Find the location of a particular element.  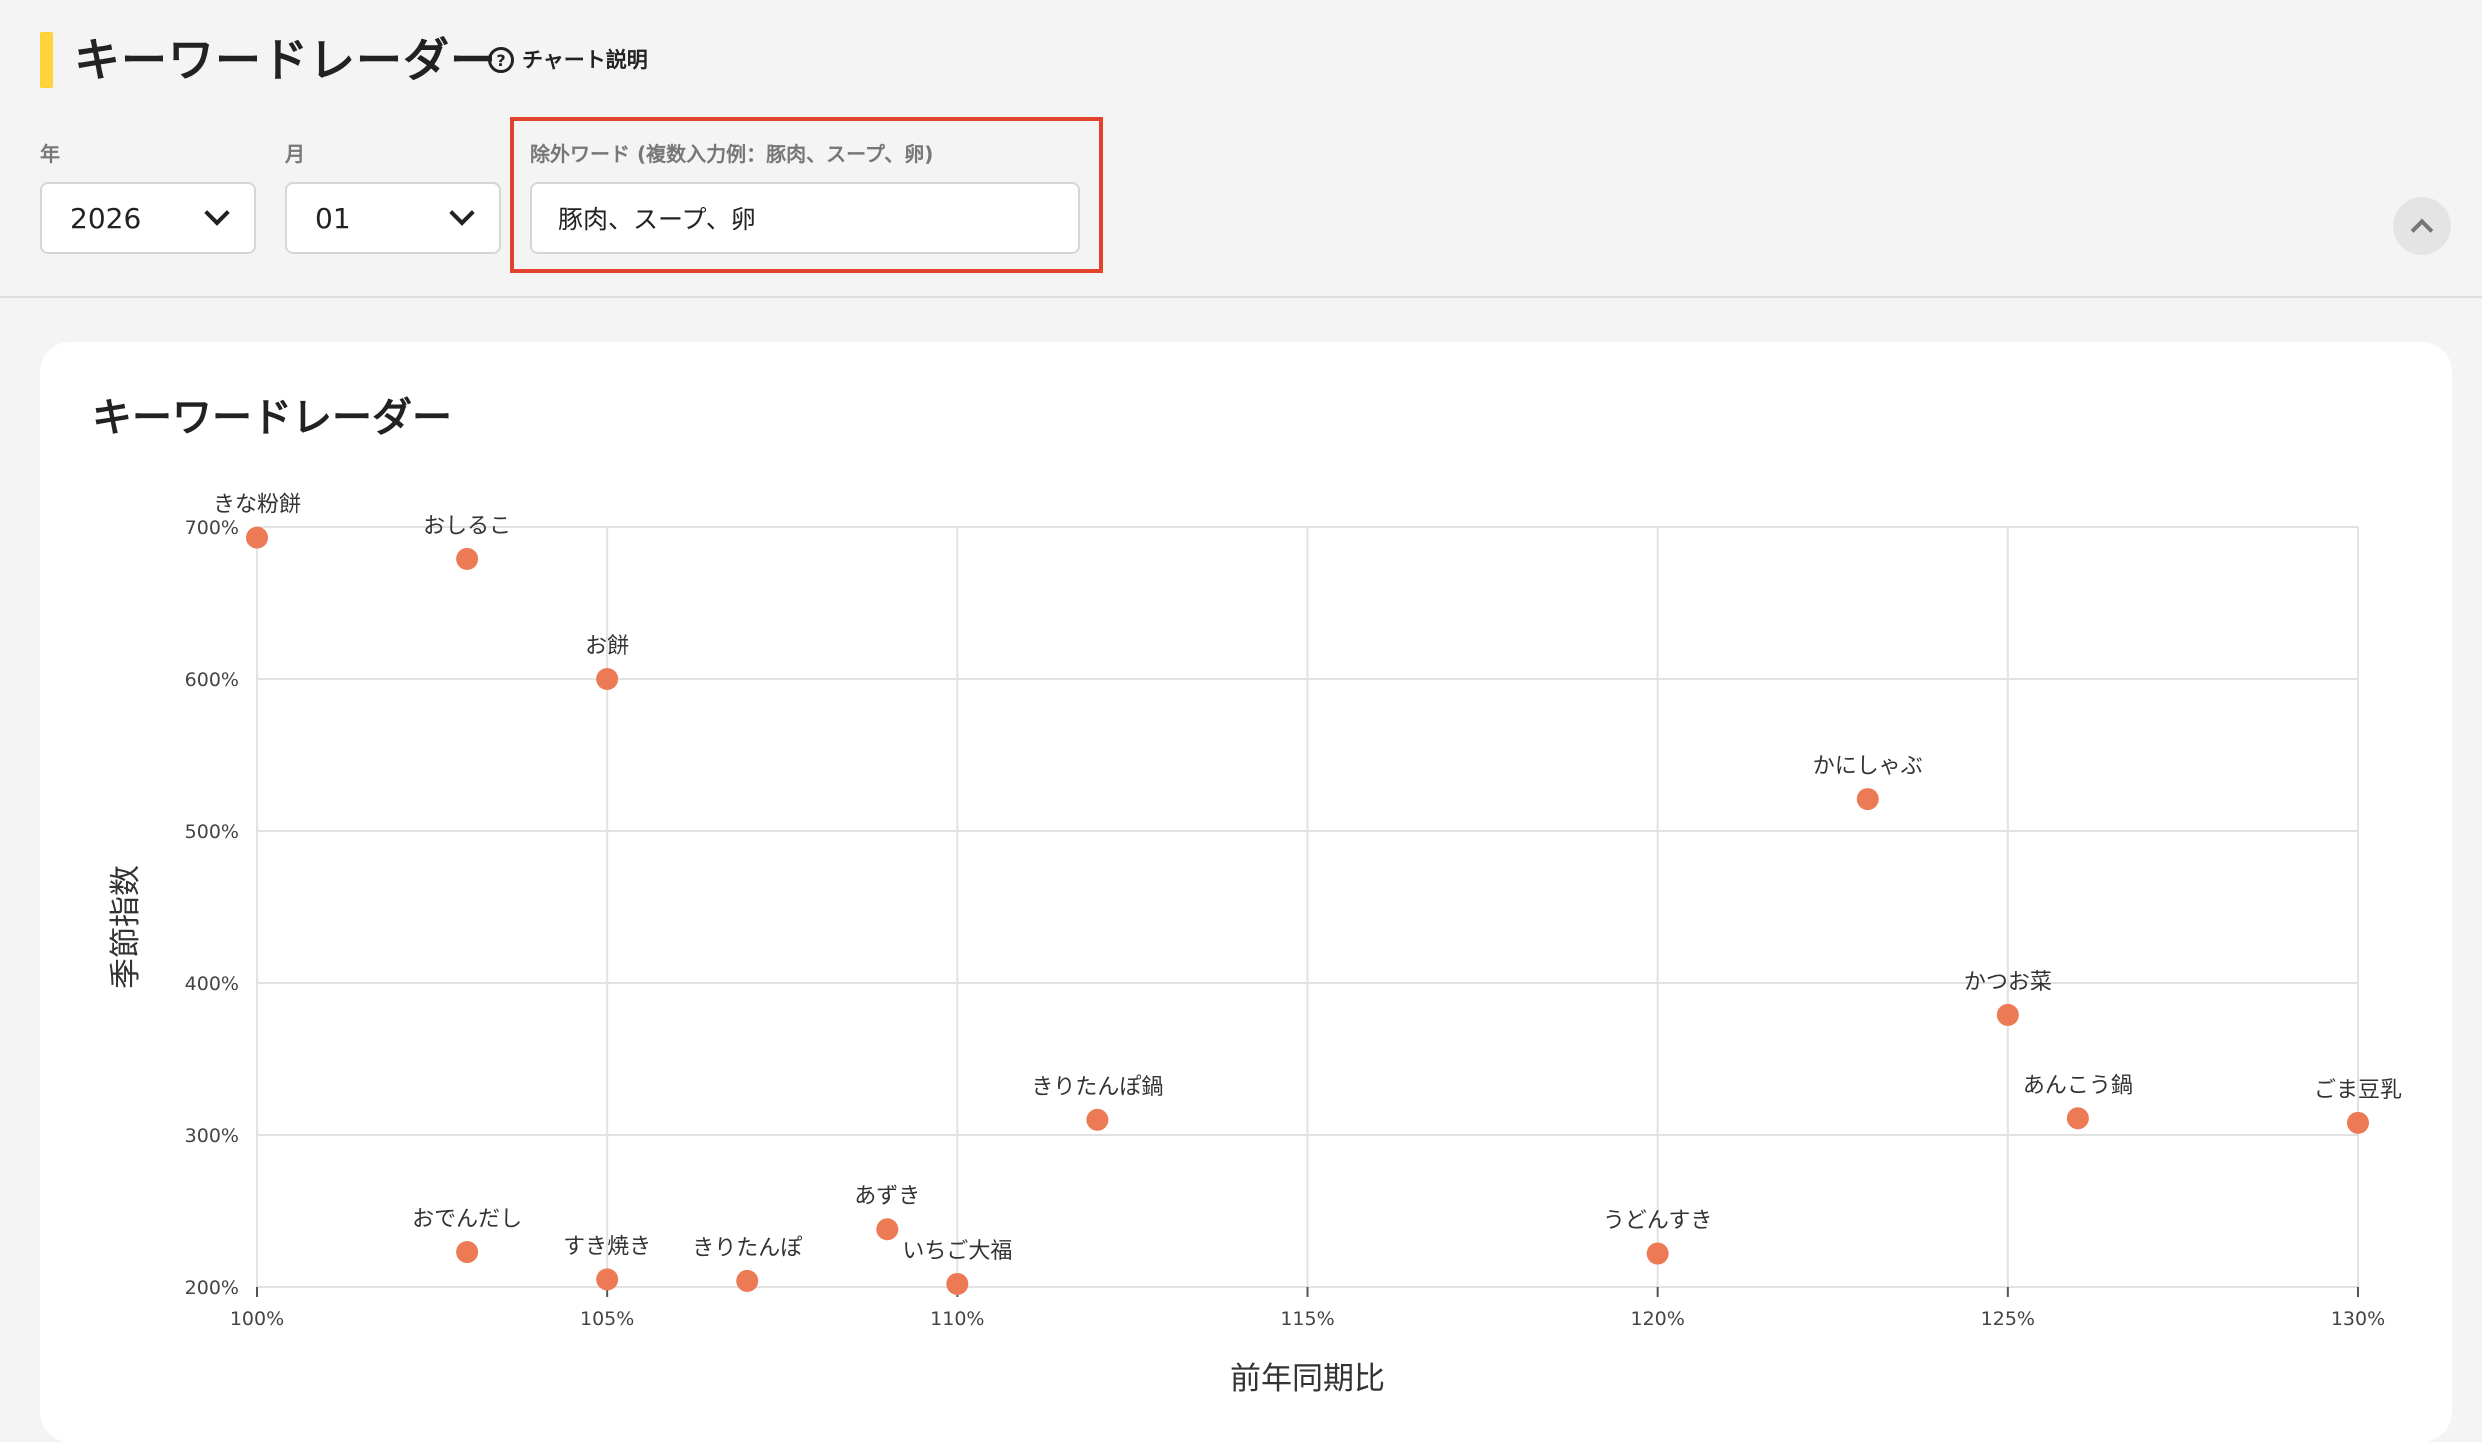

month-select: 01 is located at coordinates (393, 218).